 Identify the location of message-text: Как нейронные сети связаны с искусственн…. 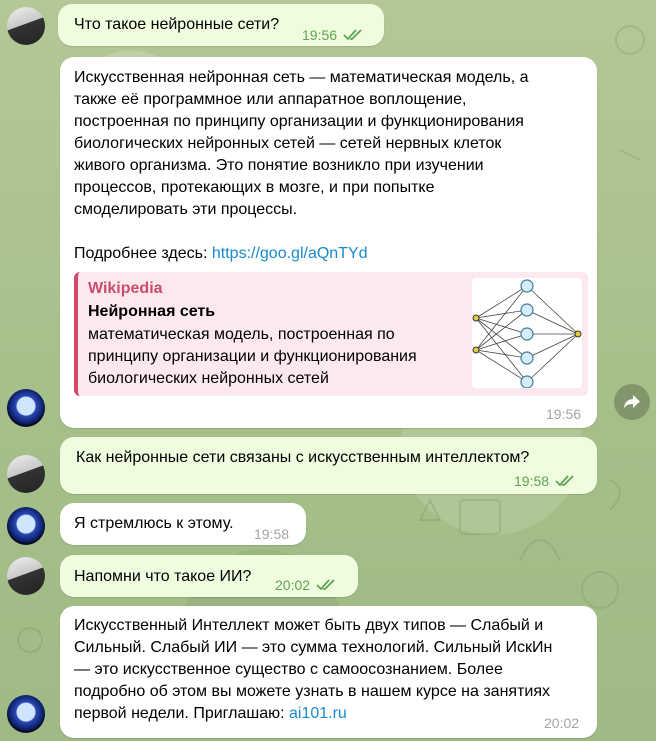
(303, 457).